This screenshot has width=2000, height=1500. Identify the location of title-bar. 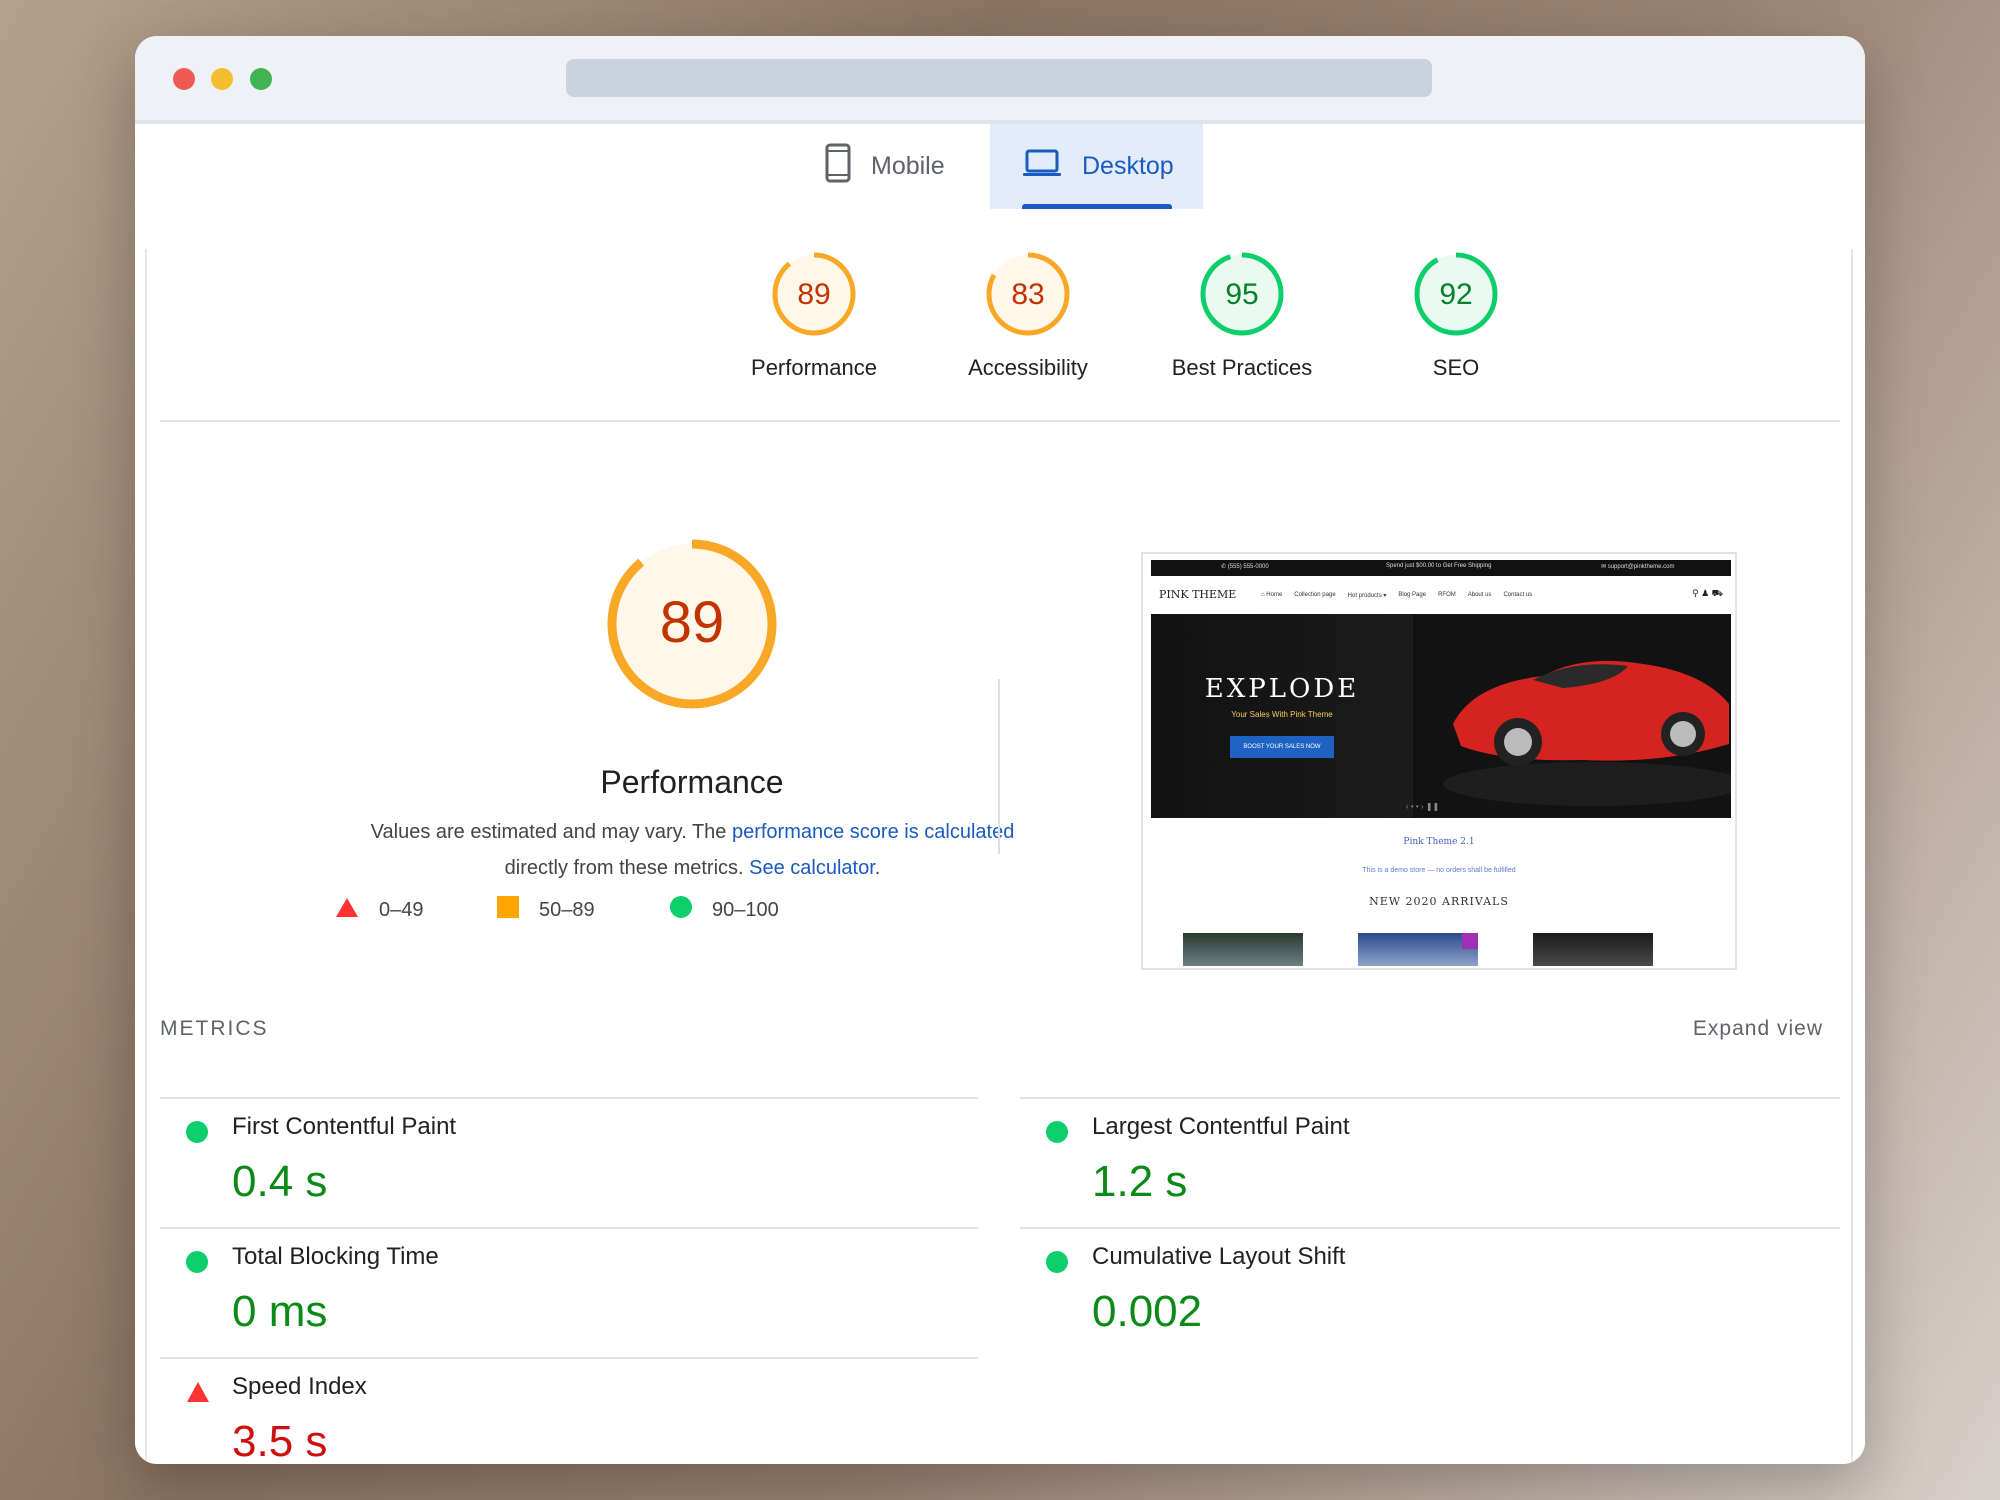
(1000, 80).